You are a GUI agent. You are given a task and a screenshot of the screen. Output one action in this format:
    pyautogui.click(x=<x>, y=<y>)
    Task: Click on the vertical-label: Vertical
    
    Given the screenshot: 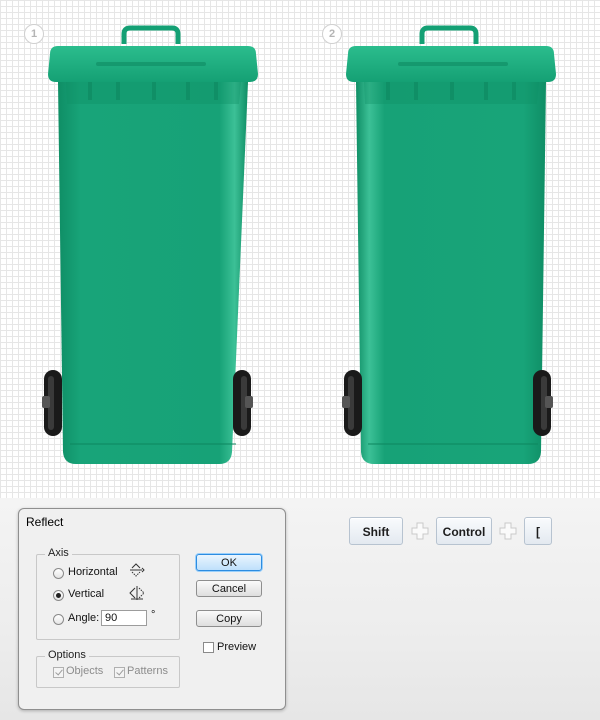 What is the action you would take?
    pyautogui.click(x=86, y=594)
    